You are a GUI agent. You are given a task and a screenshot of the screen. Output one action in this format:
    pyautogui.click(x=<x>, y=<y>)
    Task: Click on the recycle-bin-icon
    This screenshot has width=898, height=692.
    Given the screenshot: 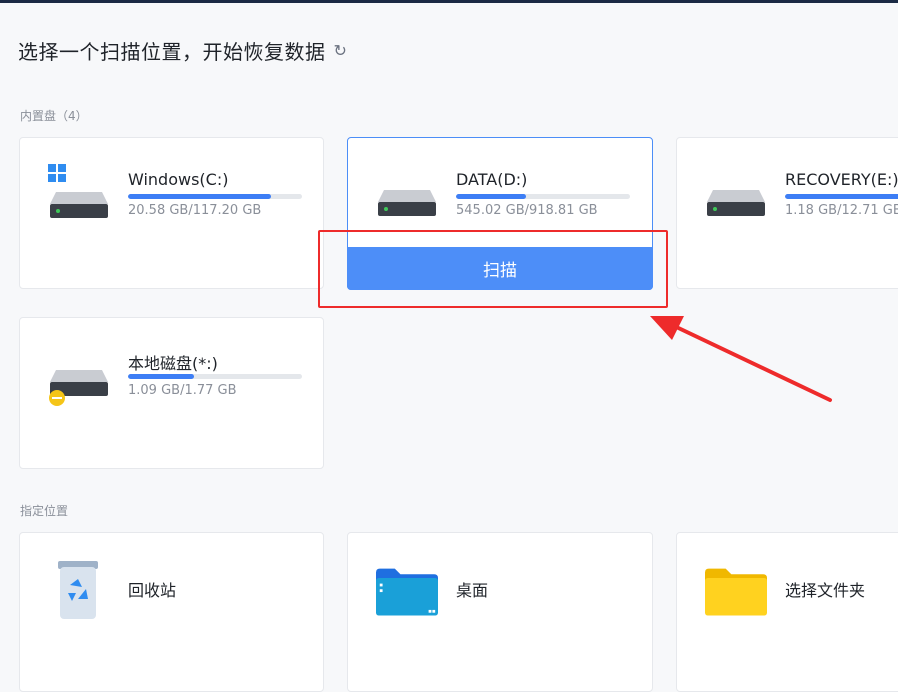 What is the action you would take?
    pyautogui.click(x=78, y=590)
    